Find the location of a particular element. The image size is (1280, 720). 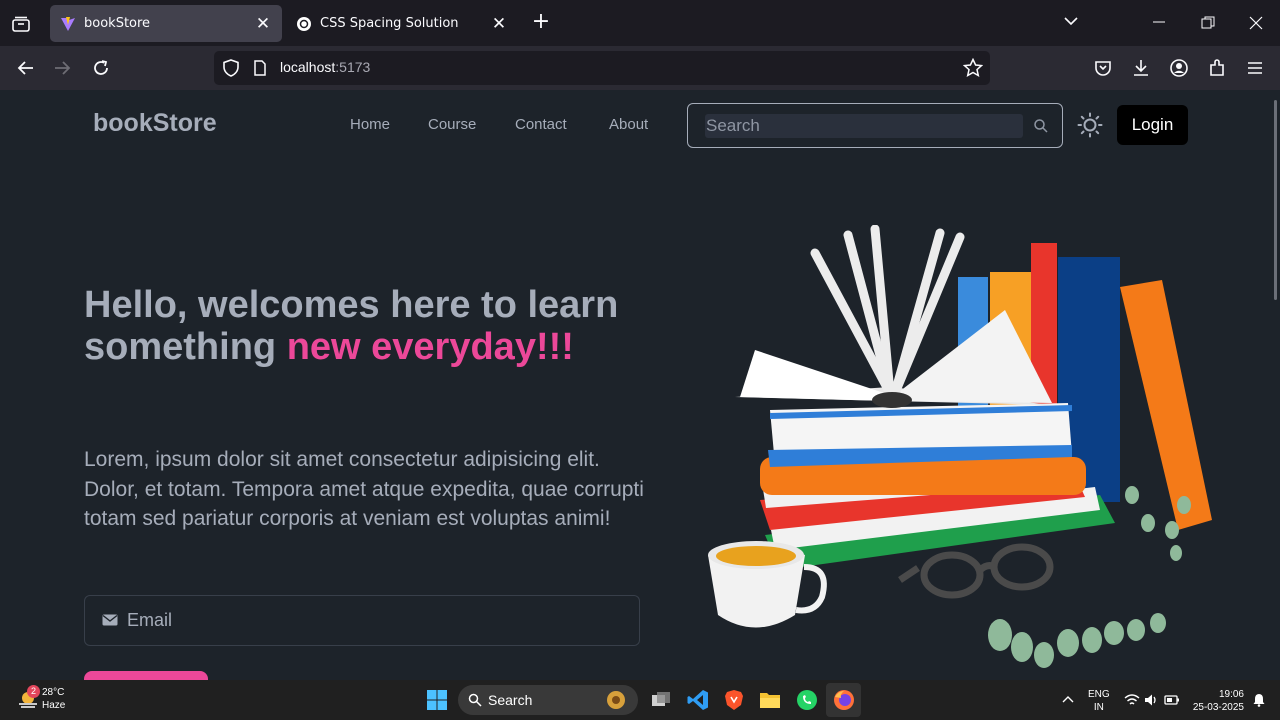

tab-list-icon is located at coordinates (21, 24).